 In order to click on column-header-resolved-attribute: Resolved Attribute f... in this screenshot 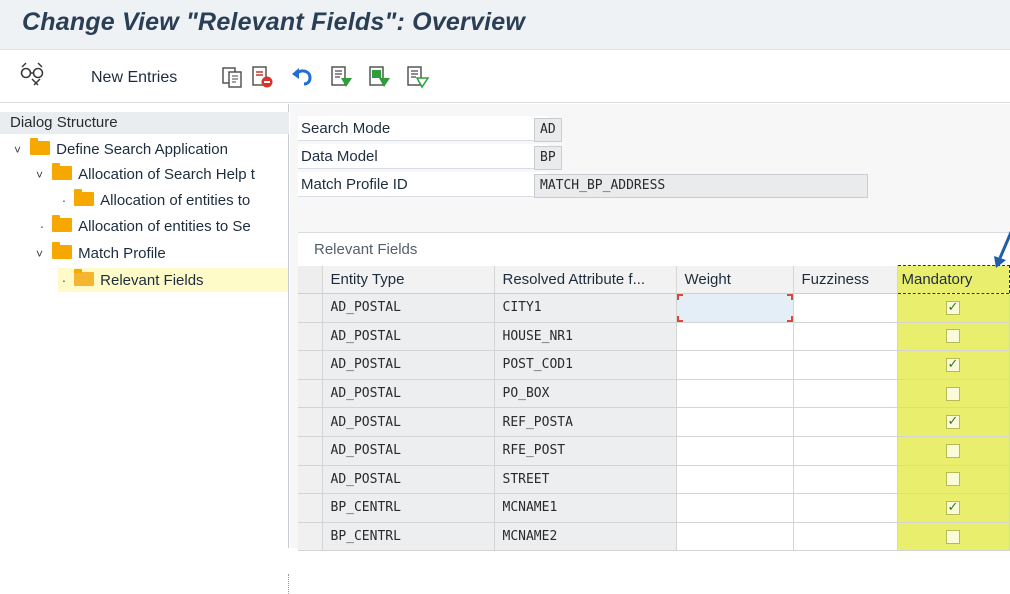, I will do `click(585, 279)`.